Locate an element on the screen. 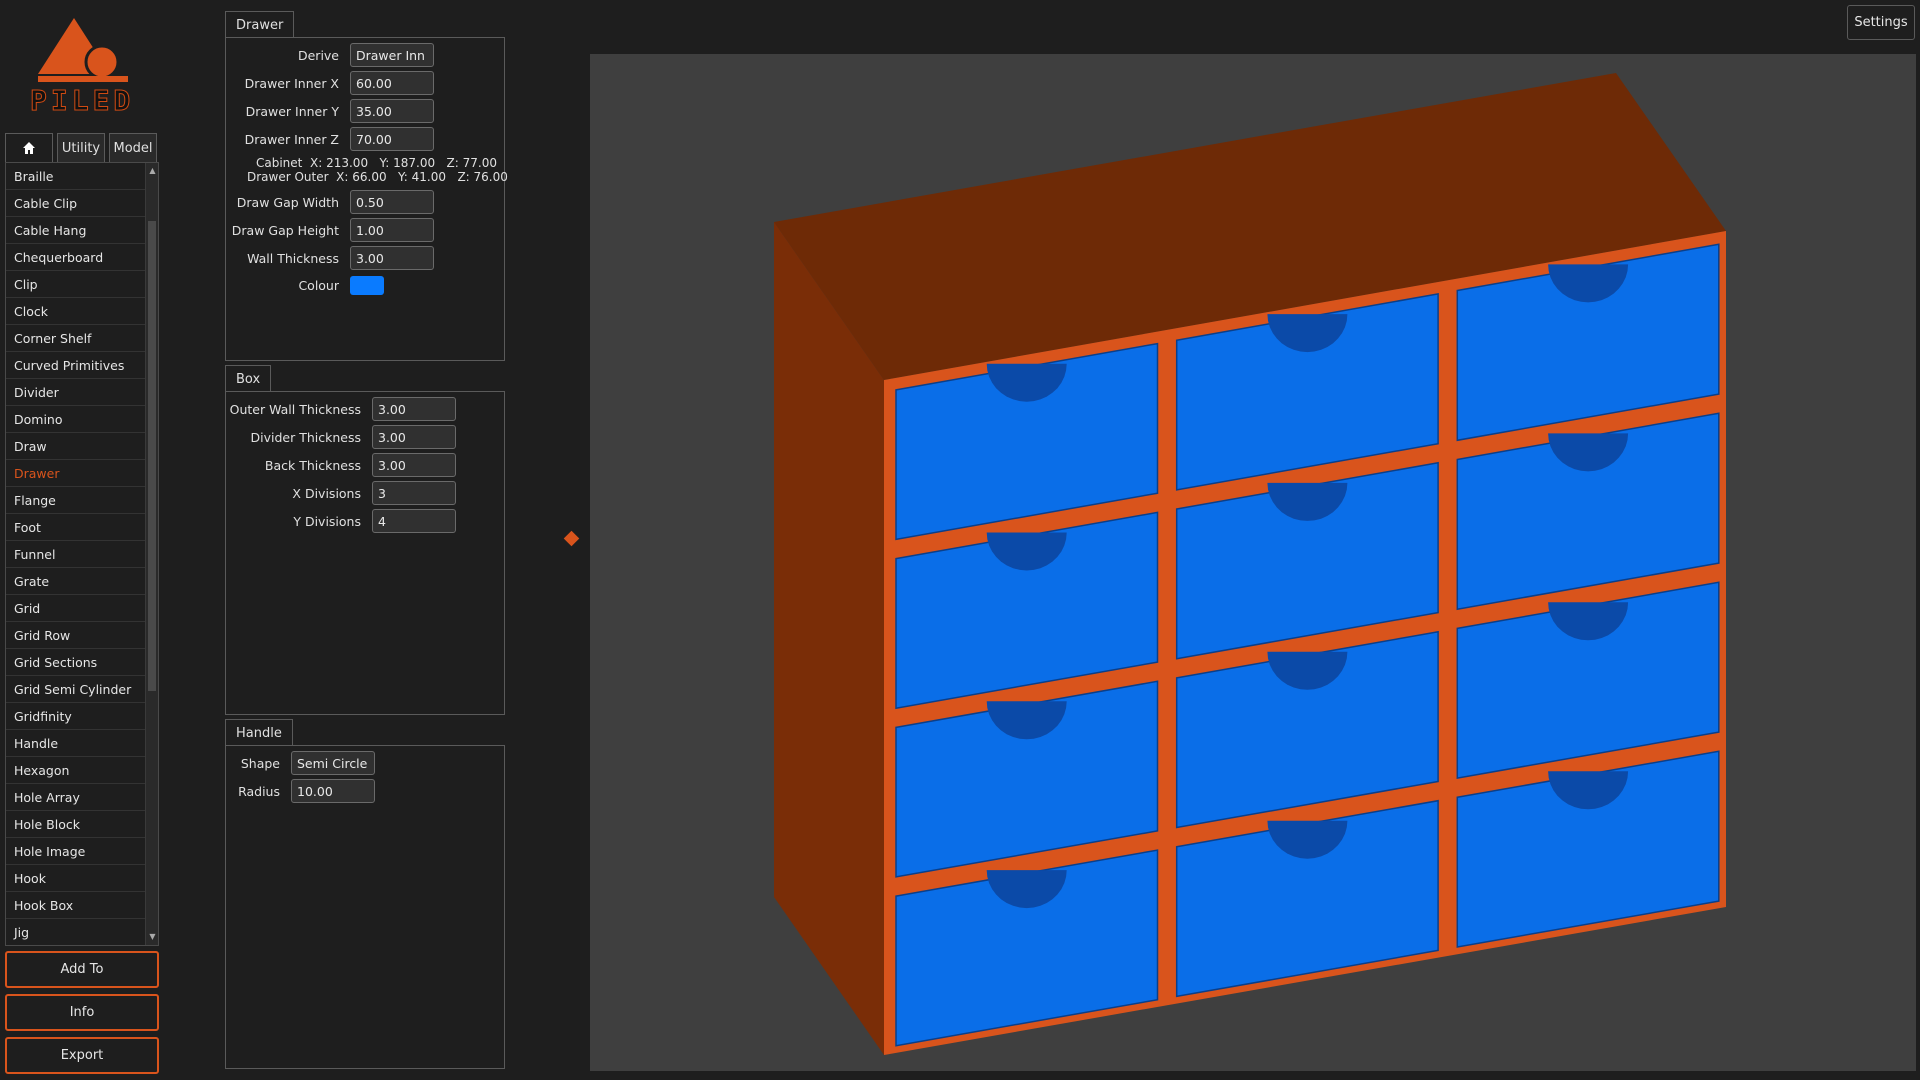 Image resolution: width=1920 pixels, height=1080 pixels. gap-width-label: Draw Gap Width is located at coordinates (287, 202).